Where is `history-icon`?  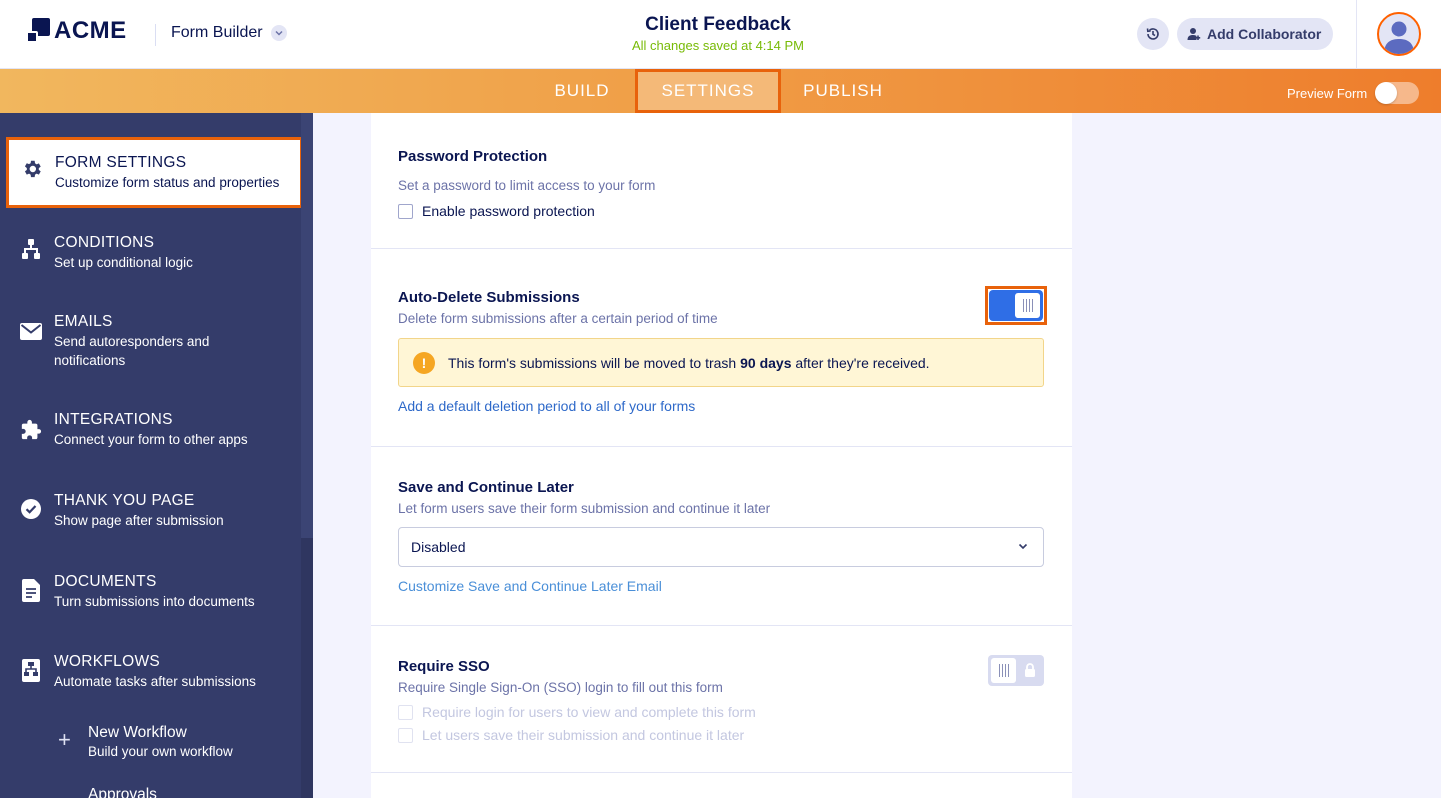 history-icon is located at coordinates (1152, 34).